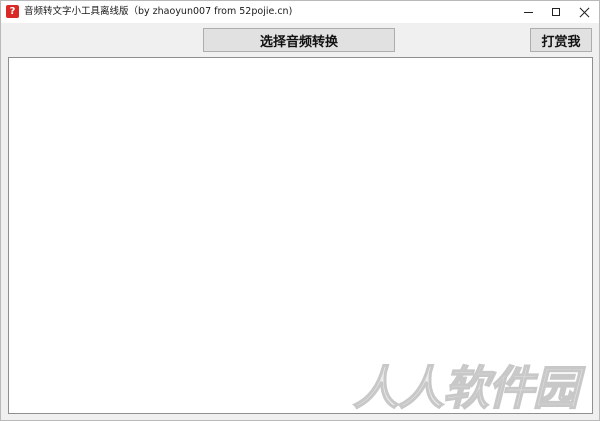  Describe the element at coordinates (299, 40) in the screenshot. I see `select-audio-convert-button: 选择音频转换` at that location.